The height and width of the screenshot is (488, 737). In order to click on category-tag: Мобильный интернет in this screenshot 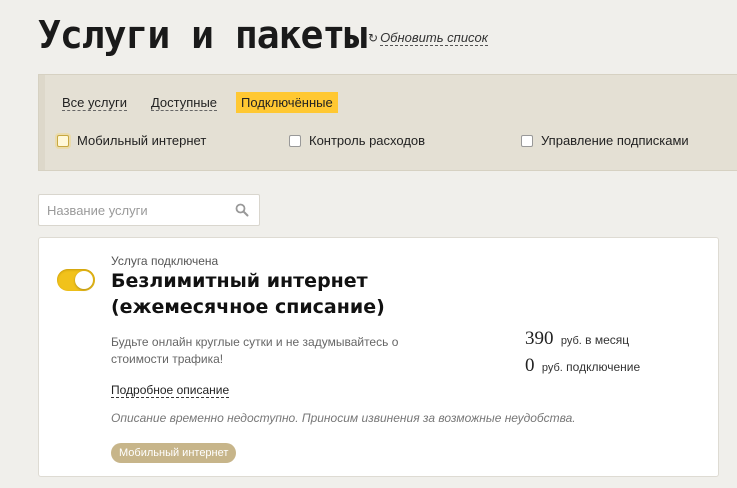, I will do `click(174, 453)`.